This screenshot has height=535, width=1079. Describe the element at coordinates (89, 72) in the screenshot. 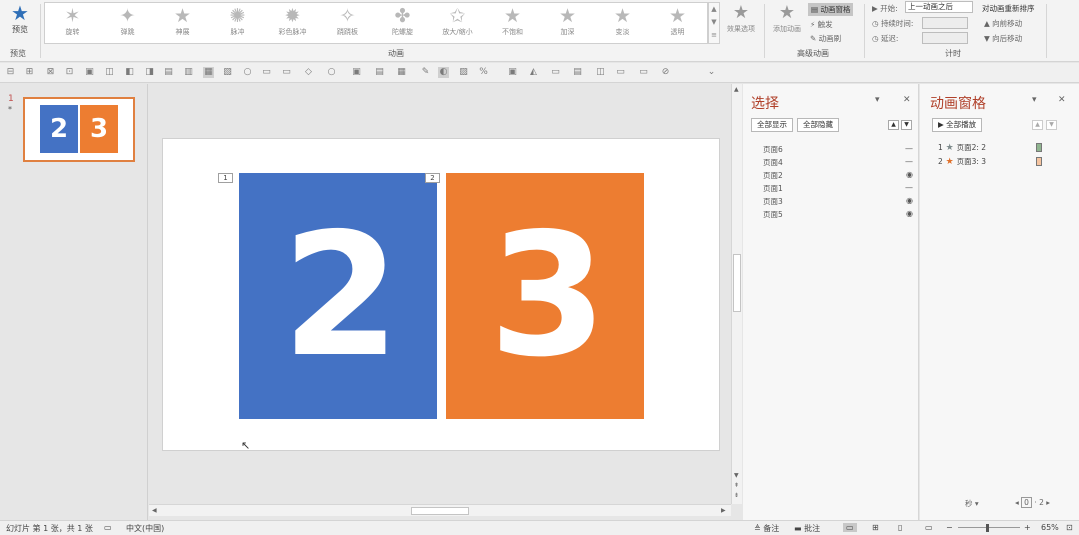

I see `size-icon: ▣` at that location.